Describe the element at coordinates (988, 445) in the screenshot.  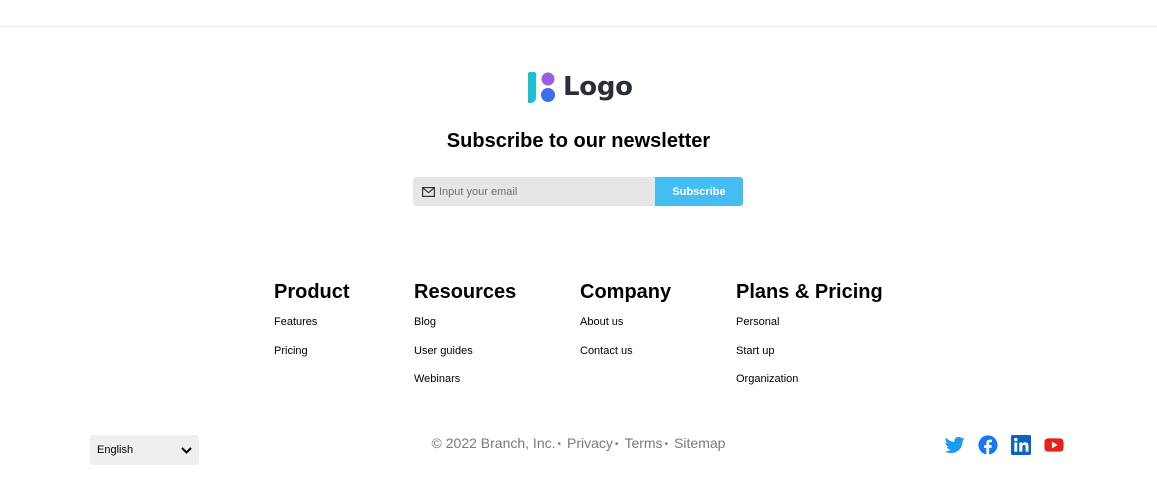
I see `facebook-icon` at that location.